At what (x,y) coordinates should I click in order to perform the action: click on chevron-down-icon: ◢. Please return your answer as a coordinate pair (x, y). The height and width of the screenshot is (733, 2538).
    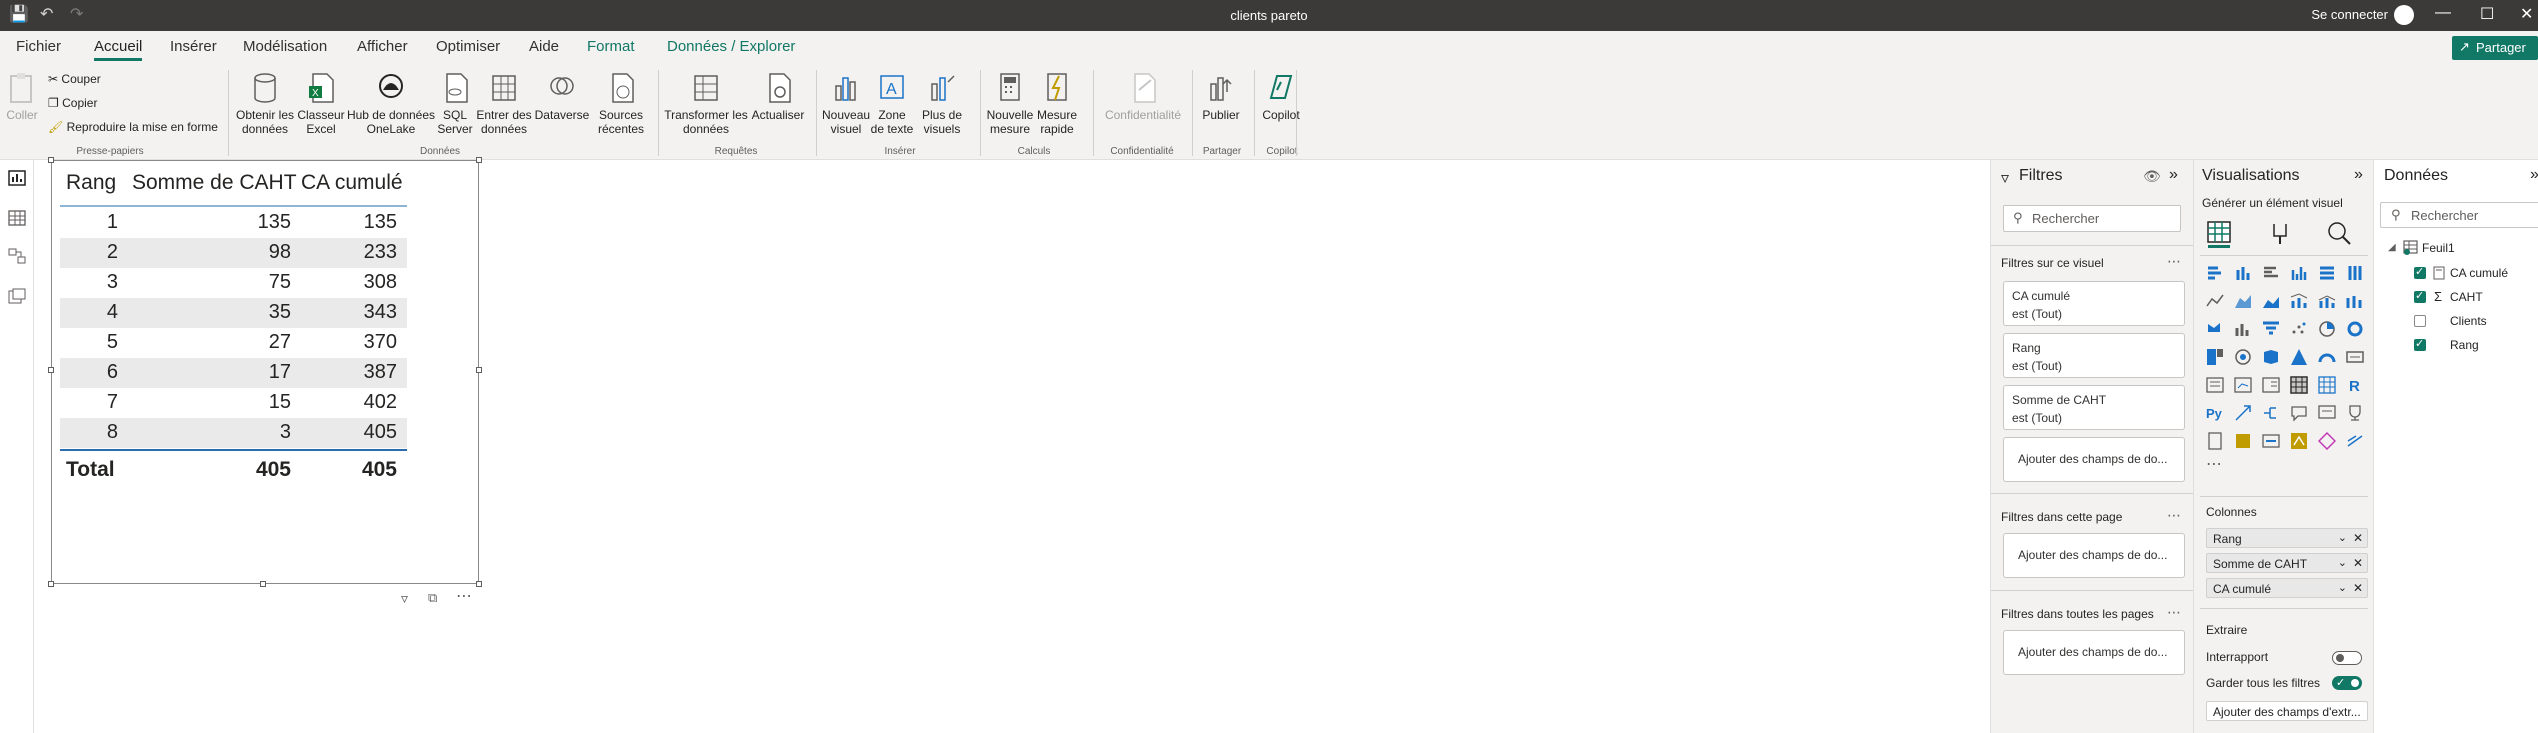
    Looking at the image, I should click on (2392, 247).